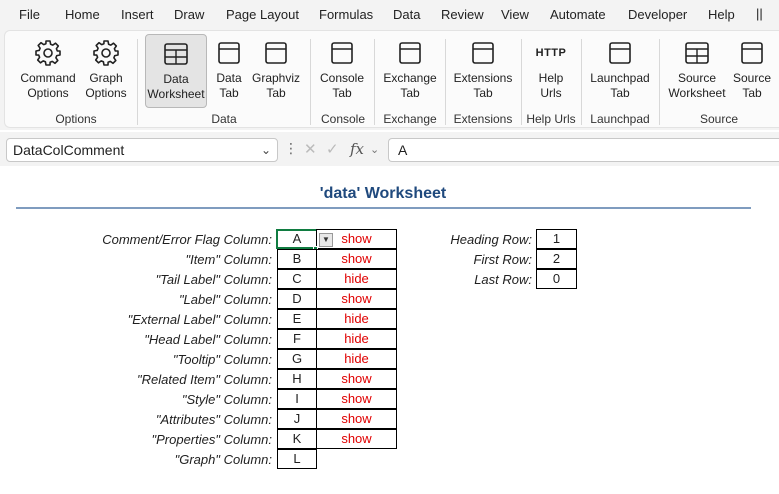  Describe the element at coordinates (556, 239) in the screenshot. I see `heading-row-cell: 1` at that location.